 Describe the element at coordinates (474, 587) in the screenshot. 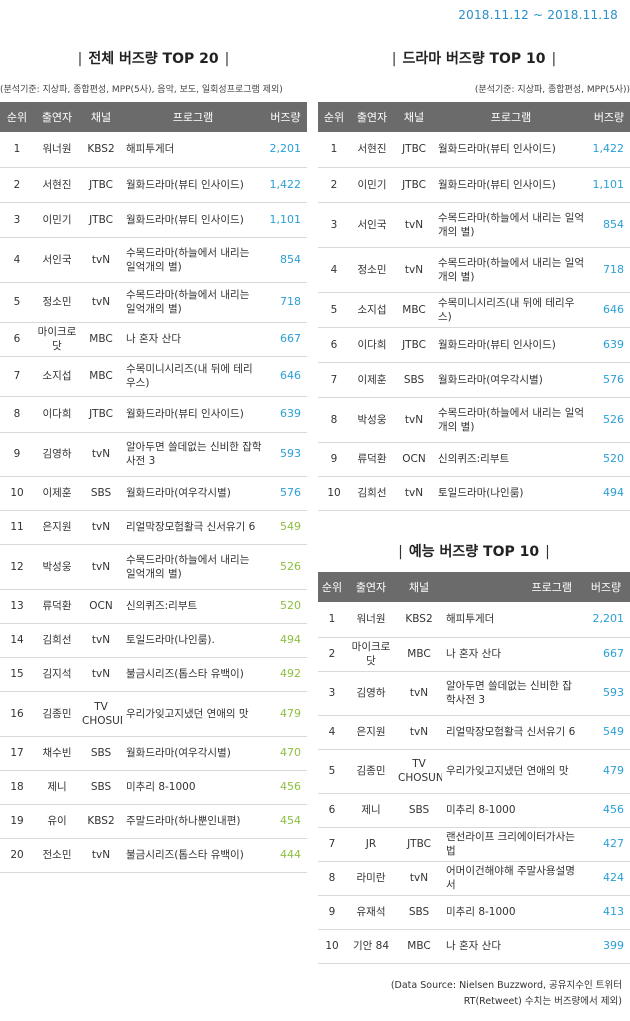

I see `table-header-row: 순위 출연자 채널 프로그램 버즈량` at that location.